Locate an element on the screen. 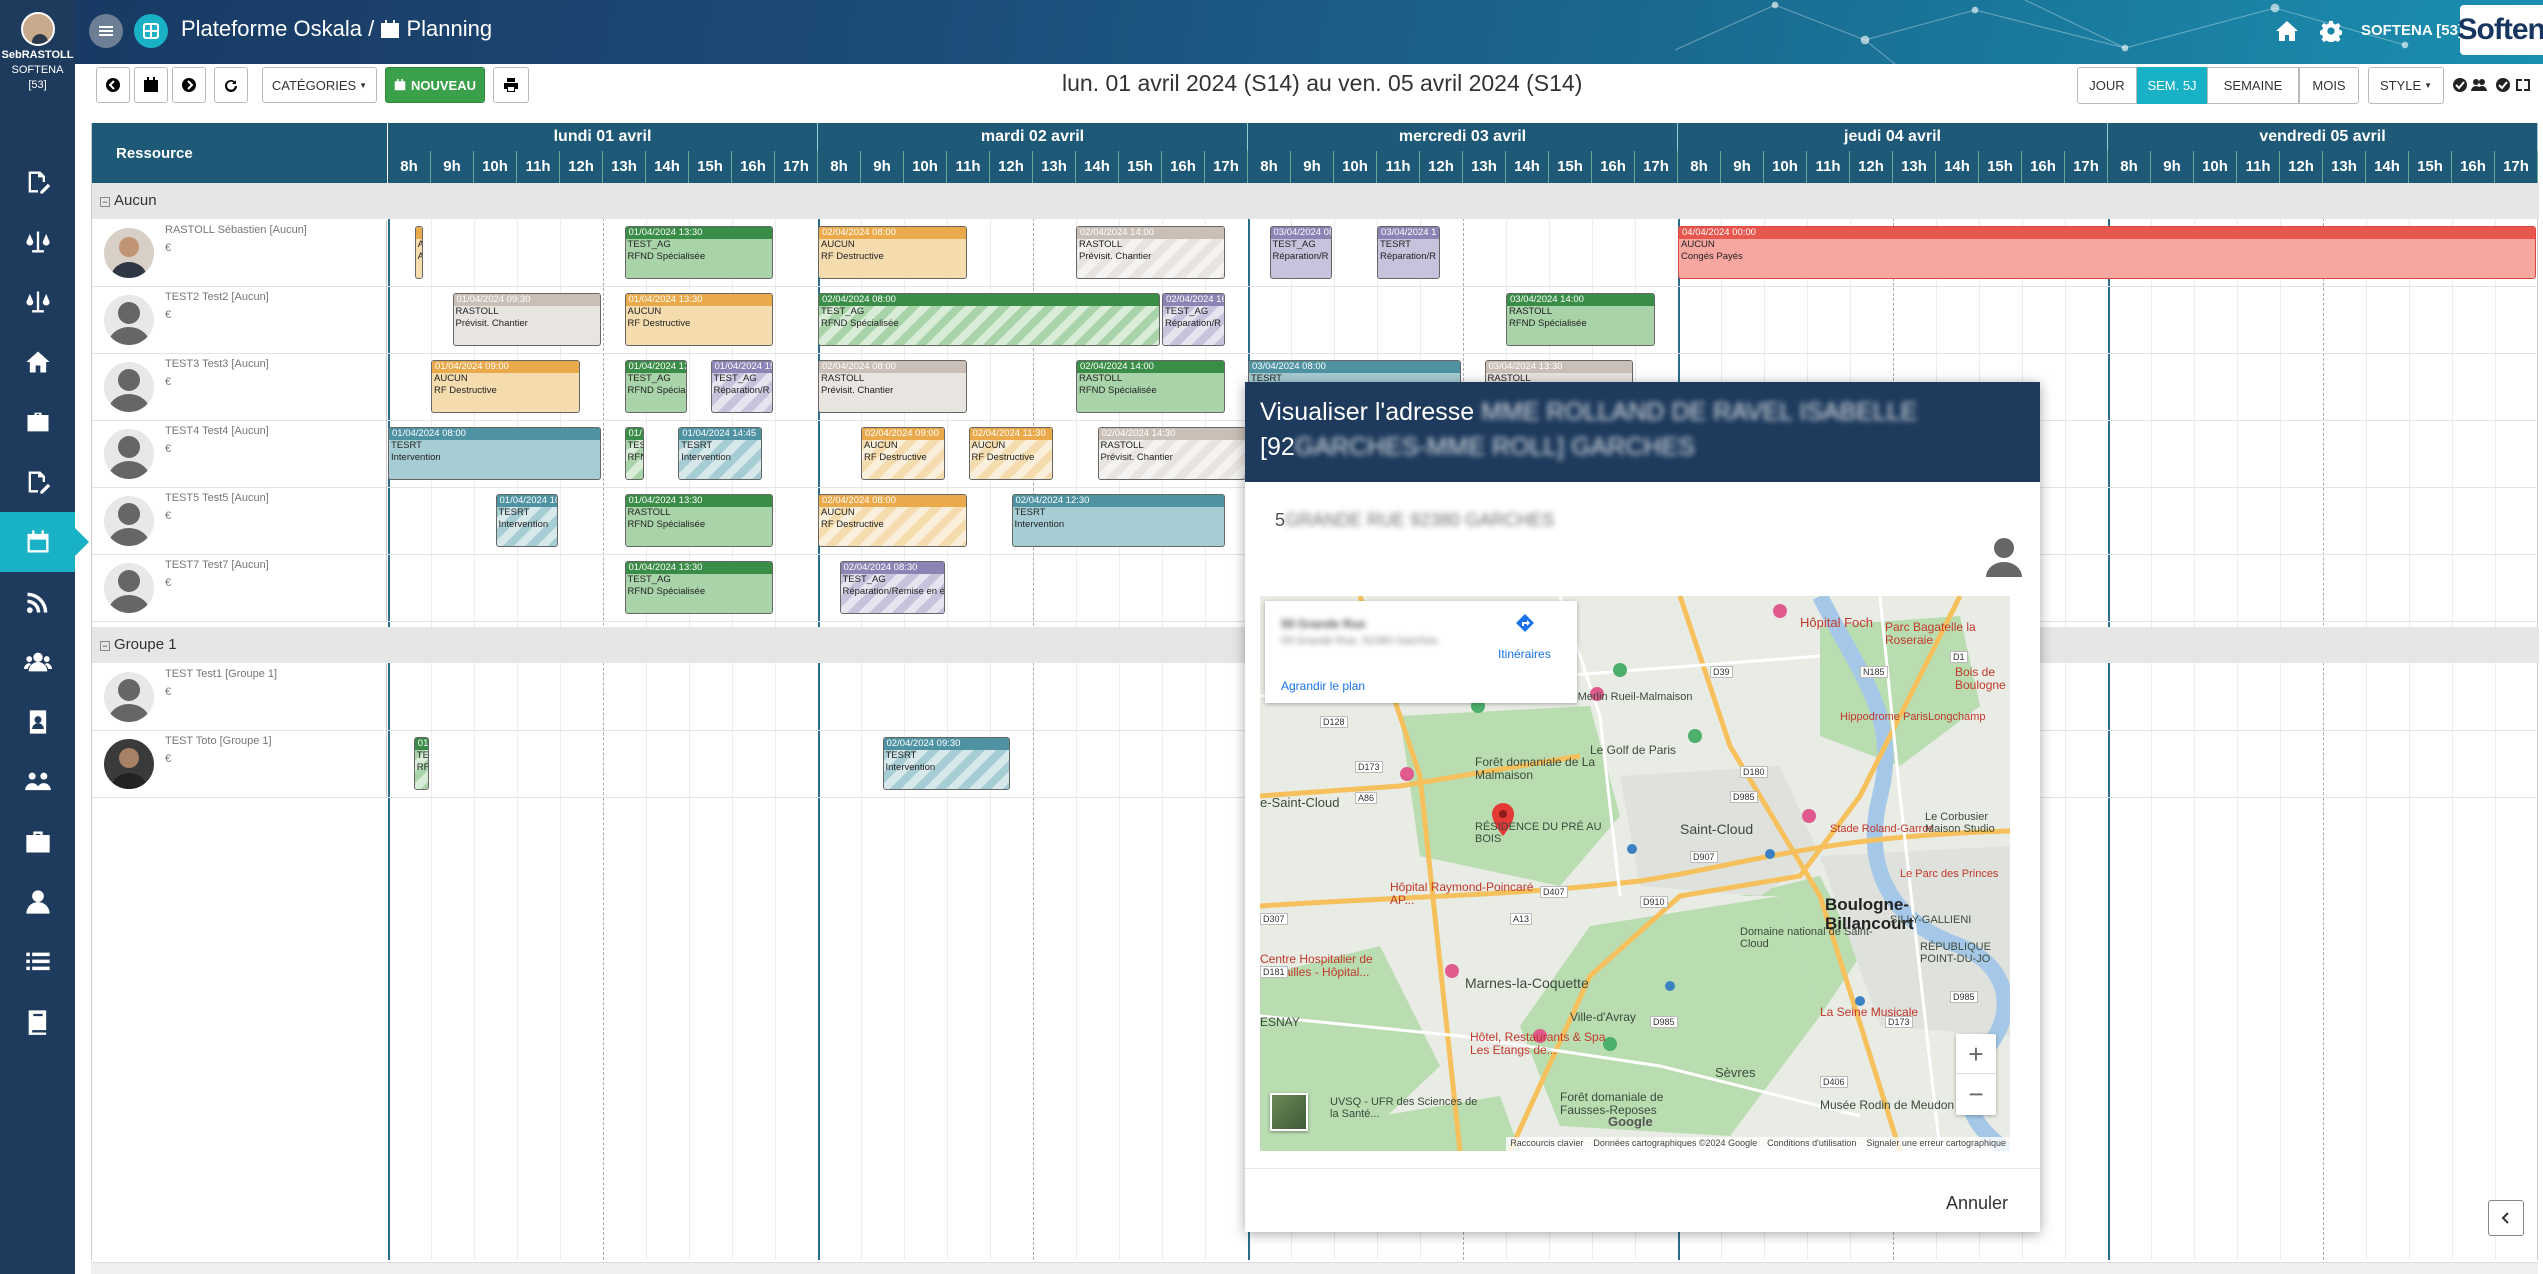  planning-event: 01/04/2024 13TEST_AGRFND Spécialisée is located at coordinates (655, 386).